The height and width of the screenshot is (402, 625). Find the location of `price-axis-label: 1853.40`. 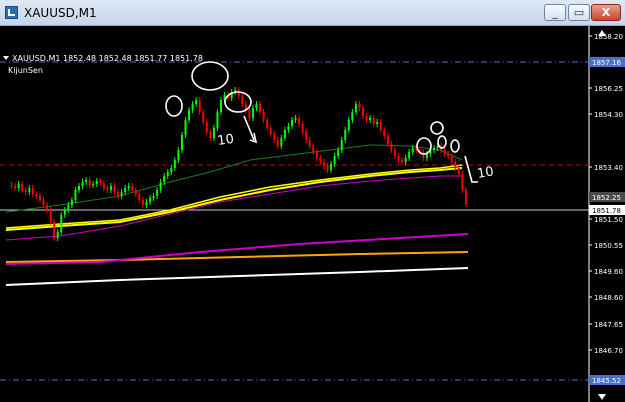

price-axis-label: 1853.40 is located at coordinates (608, 168).